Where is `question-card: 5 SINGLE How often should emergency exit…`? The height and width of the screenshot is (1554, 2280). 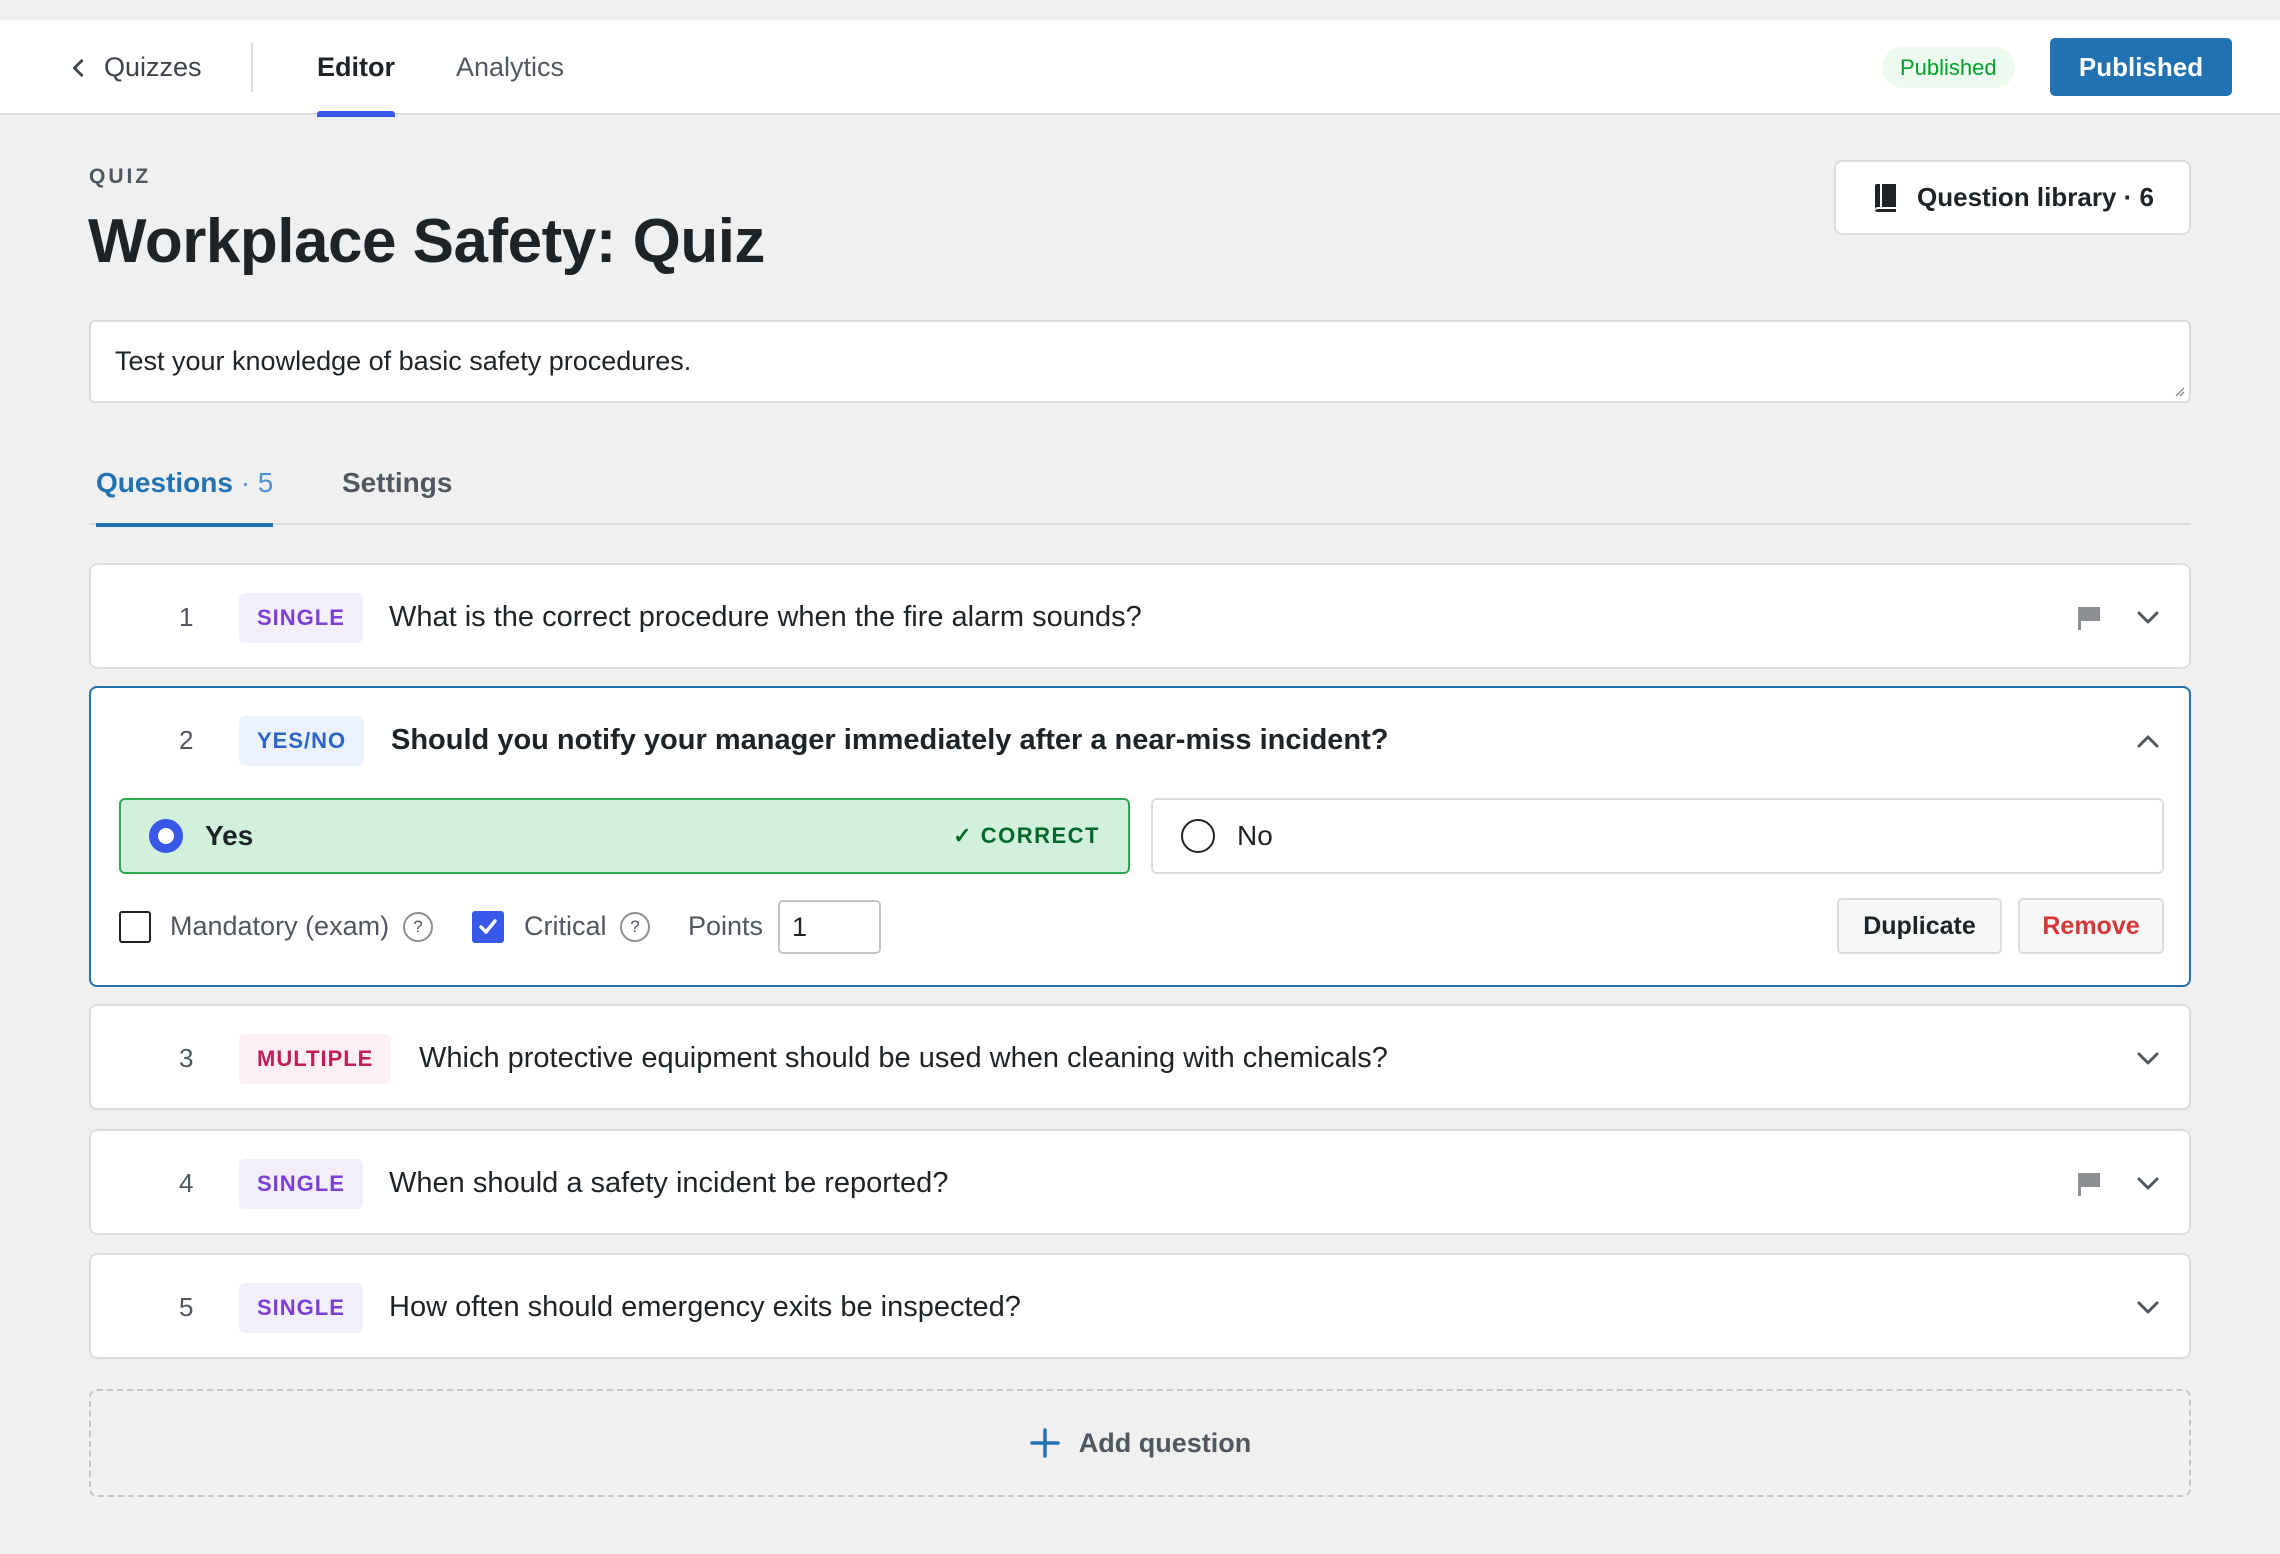
question-card: 5 SINGLE How often should emergency exit… is located at coordinates (1140, 1306).